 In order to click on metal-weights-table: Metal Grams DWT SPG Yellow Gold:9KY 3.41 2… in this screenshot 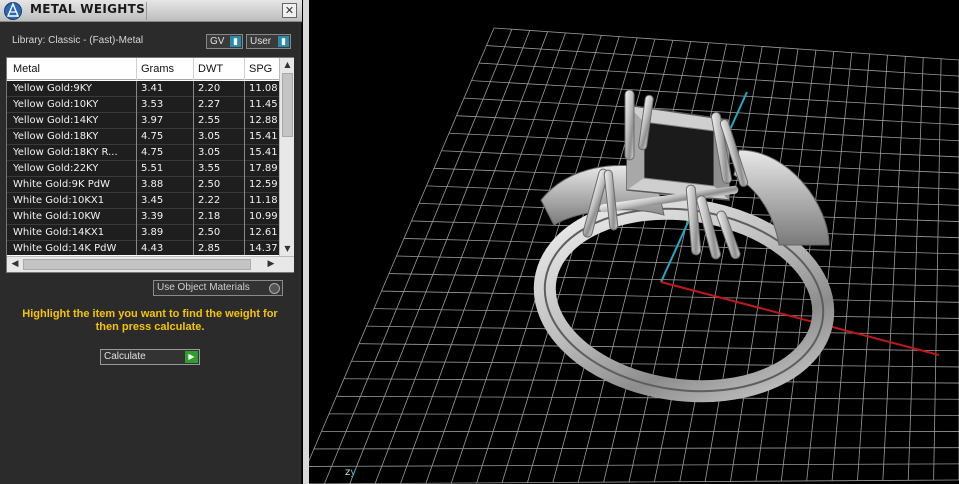, I will do `click(150, 165)`.